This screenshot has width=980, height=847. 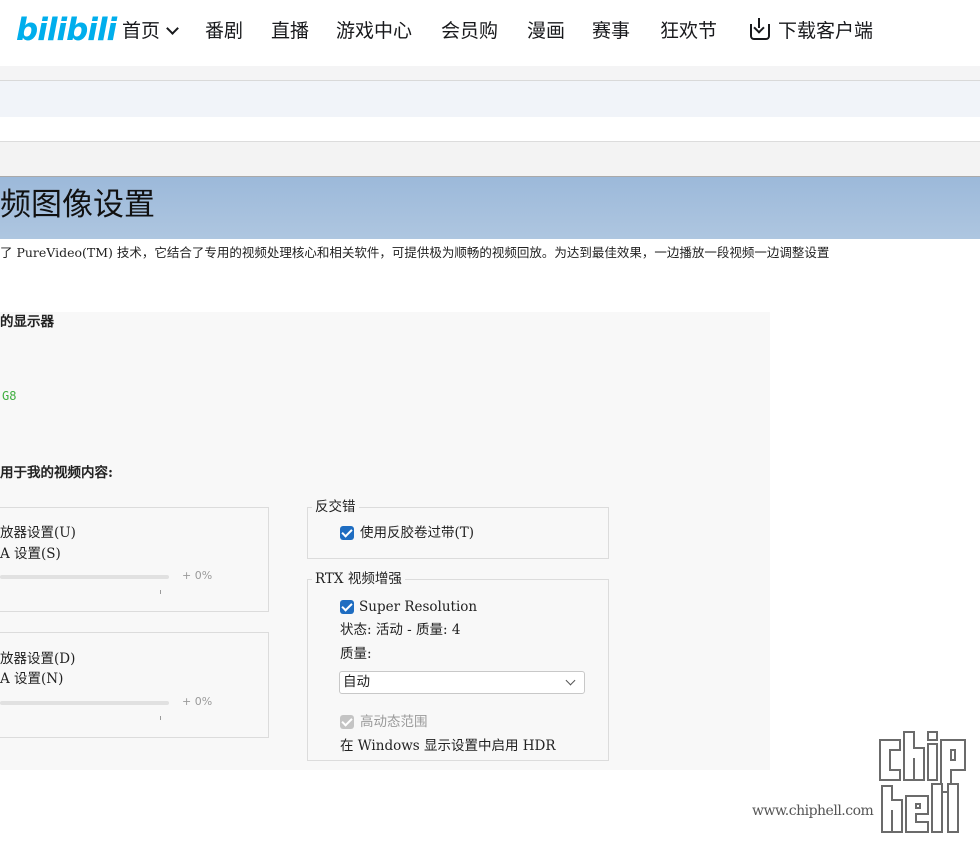 What do you see at coordinates (358, 579) in the screenshot?
I see `rtx-group-title: RTX 视频增强` at bounding box center [358, 579].